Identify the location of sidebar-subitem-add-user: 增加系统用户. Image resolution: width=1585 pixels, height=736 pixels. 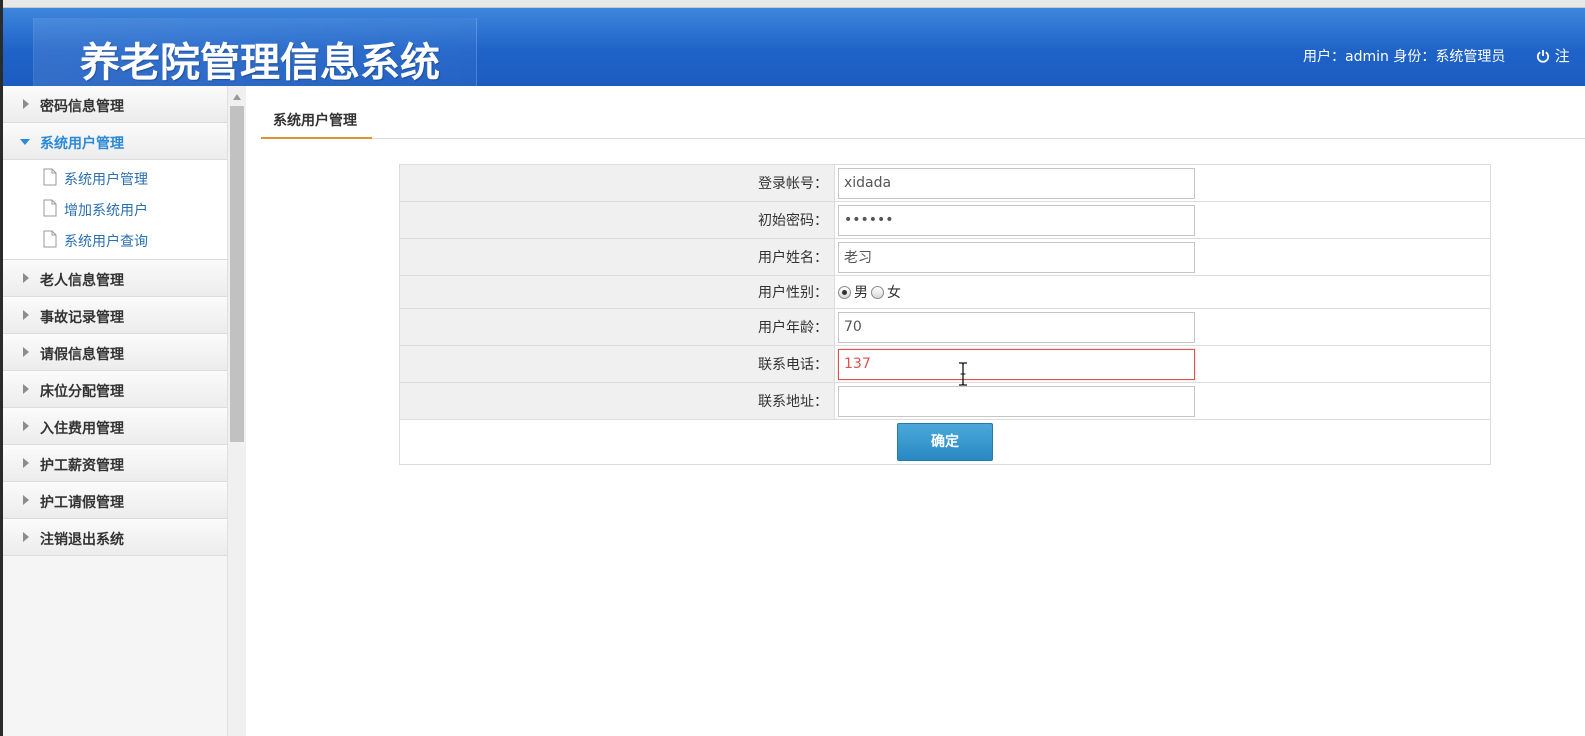
(115, 209).